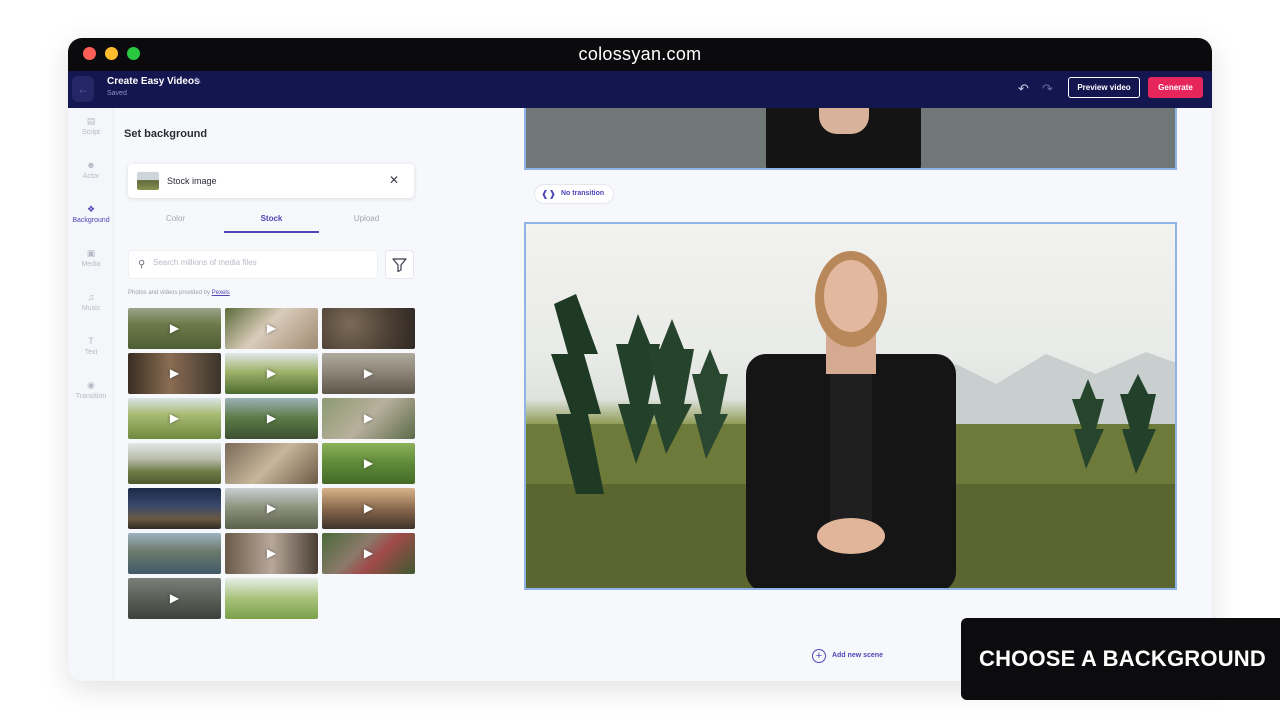 This screenshot has width=1280, height=720. What do you see at coordinates (271, 232) in the screenshot?
I see `active-tab-indicator` at bounding box center [271, 232].